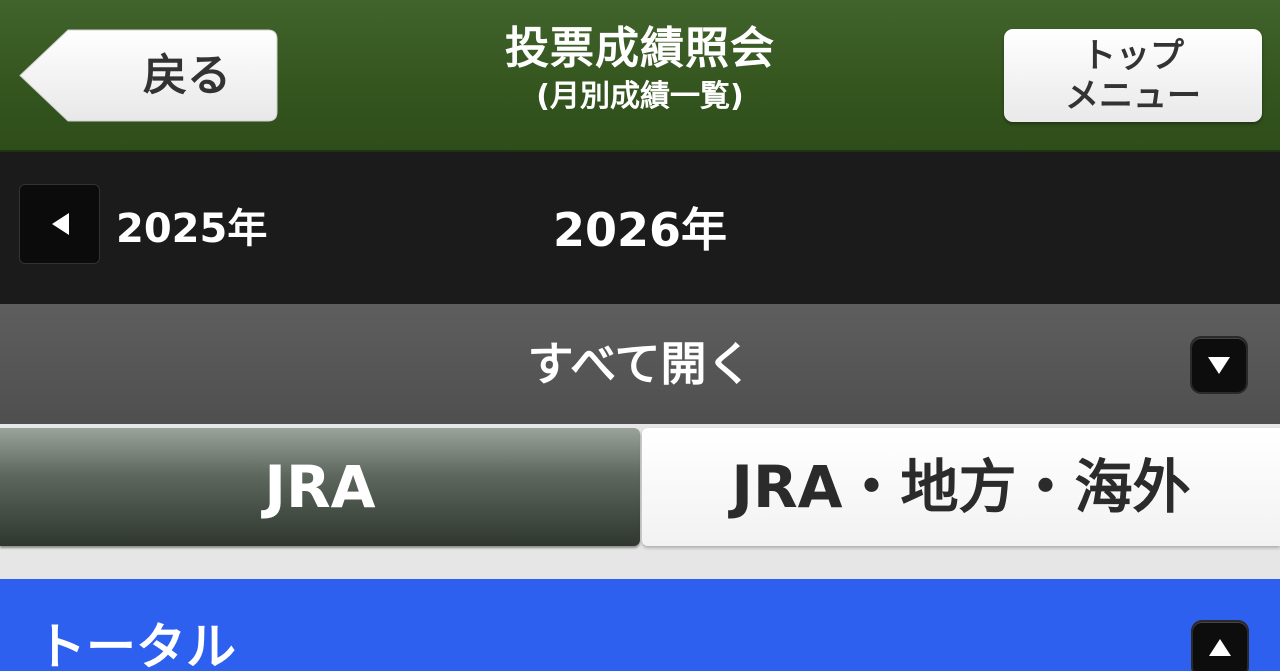  I want to click on top-menu-label-line1: トップ, so click(1133, 56).